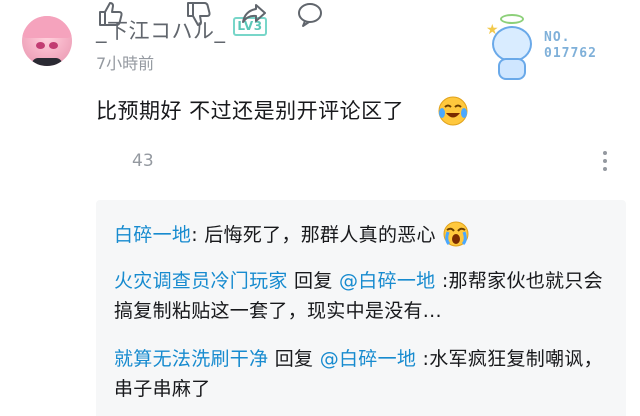 The width and height of the screenshot is (640, 416). I want to click on thumbs-down-icon, so click(198, 14).